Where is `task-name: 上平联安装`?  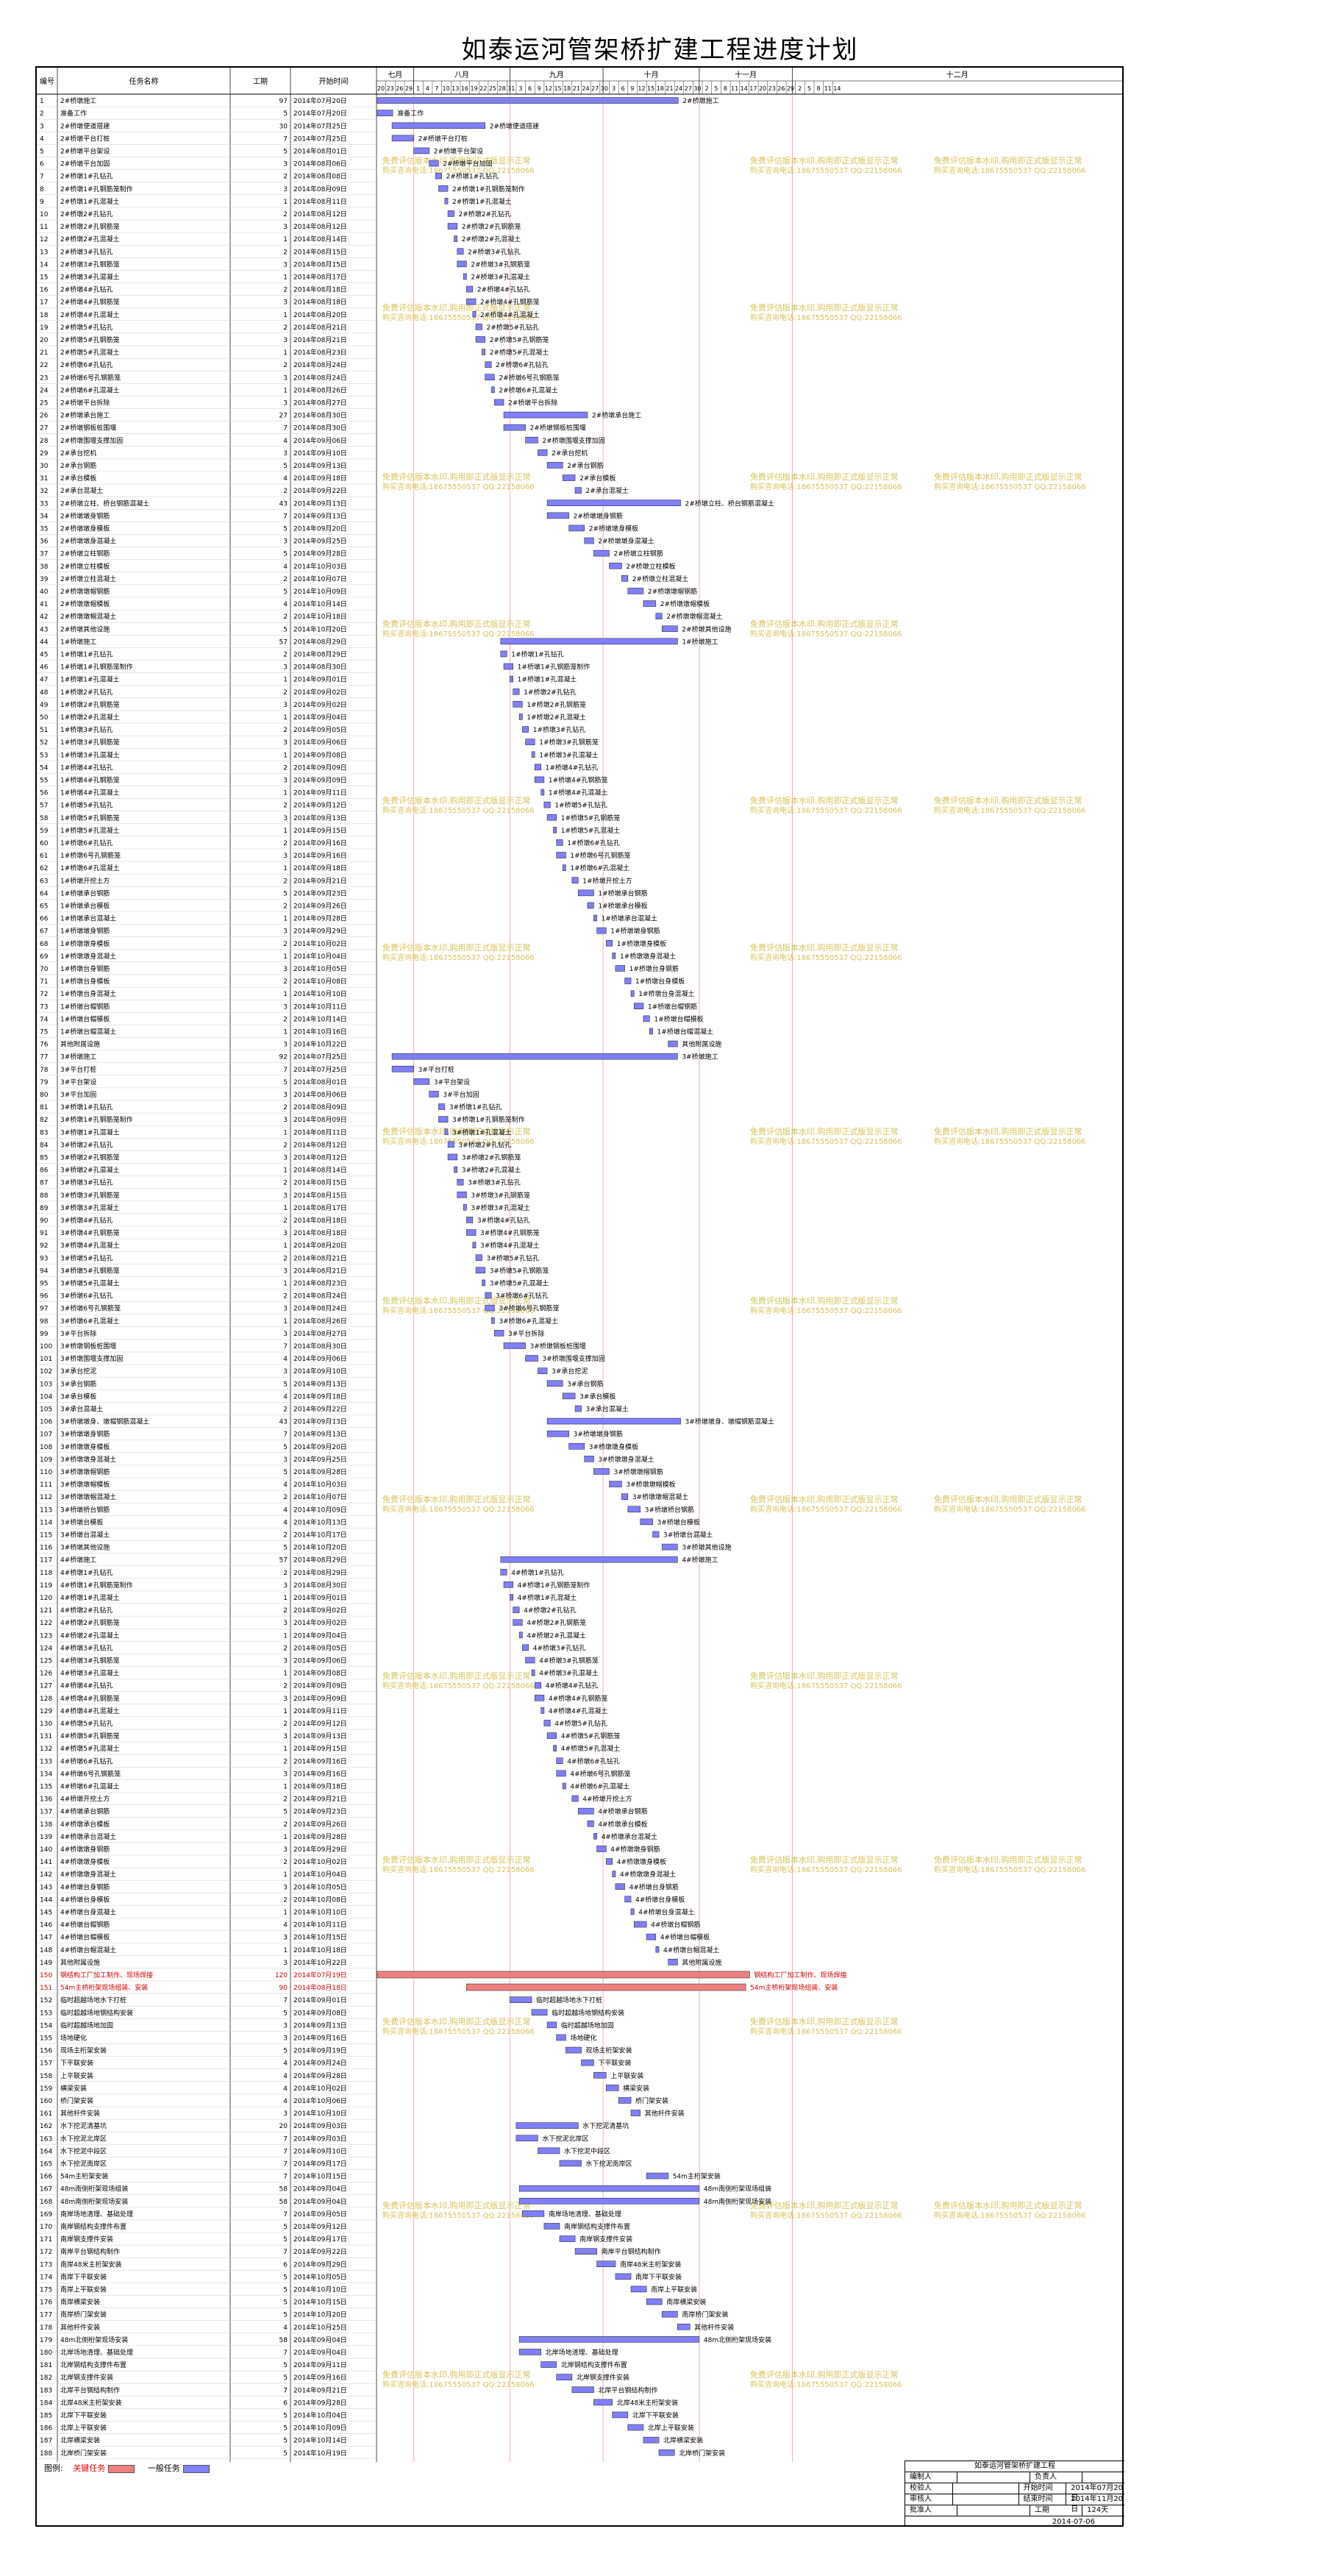
task-name: 上平联安装 is located at coordinates (76, 2075).